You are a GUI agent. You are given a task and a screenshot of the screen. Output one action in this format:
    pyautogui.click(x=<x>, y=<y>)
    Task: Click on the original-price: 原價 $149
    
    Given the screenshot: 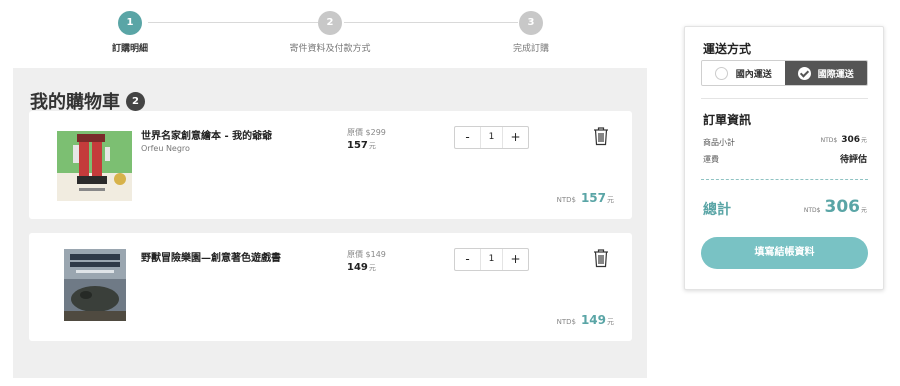 What is the action you would take?
    pyautogui.click(x=366, y=254)
    